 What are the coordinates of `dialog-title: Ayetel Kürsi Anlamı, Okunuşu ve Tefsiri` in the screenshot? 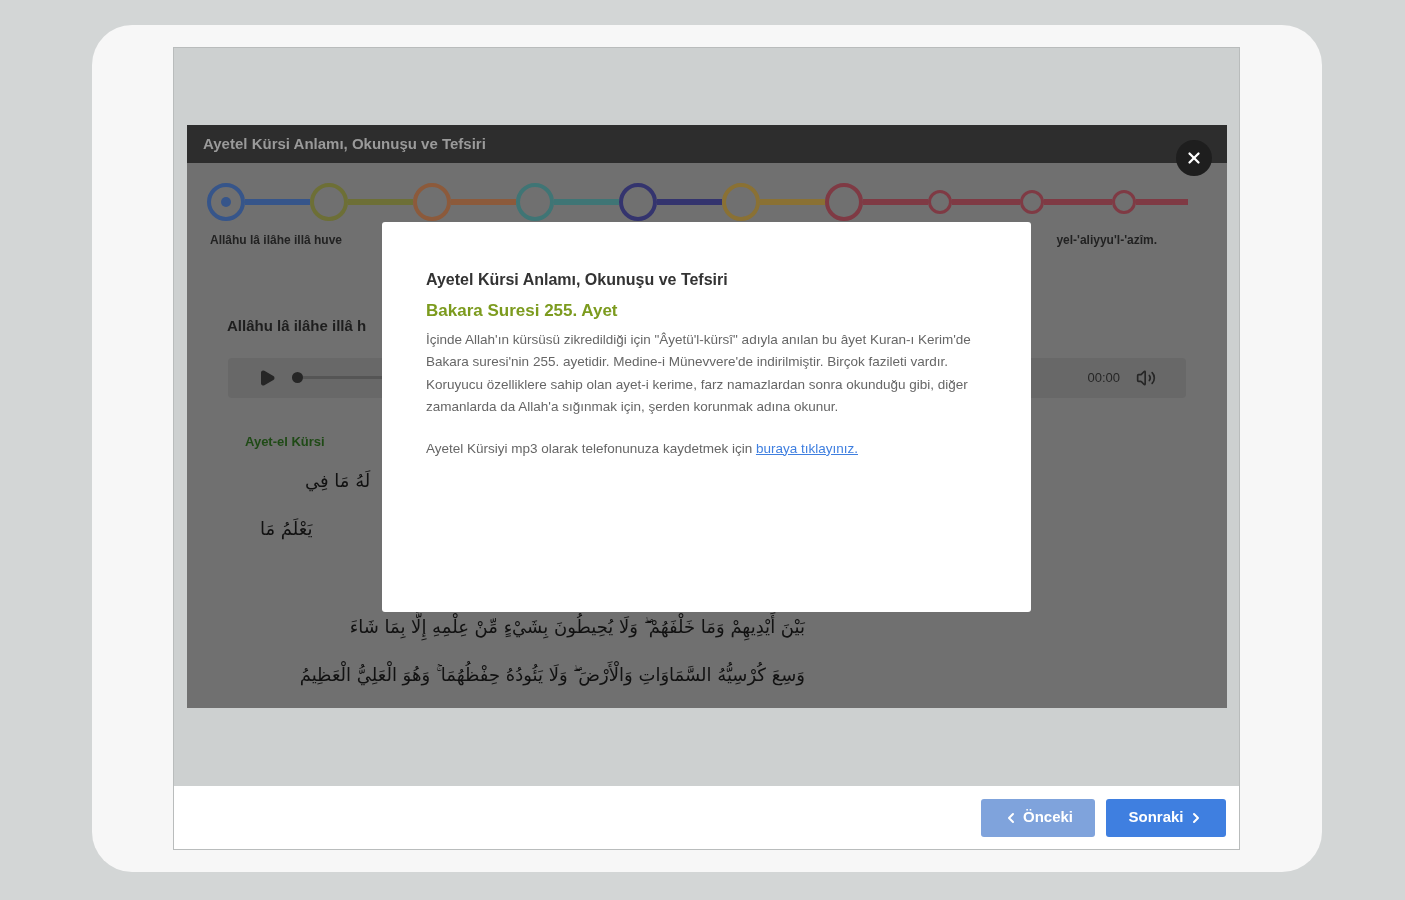 It's located at (344, 143).